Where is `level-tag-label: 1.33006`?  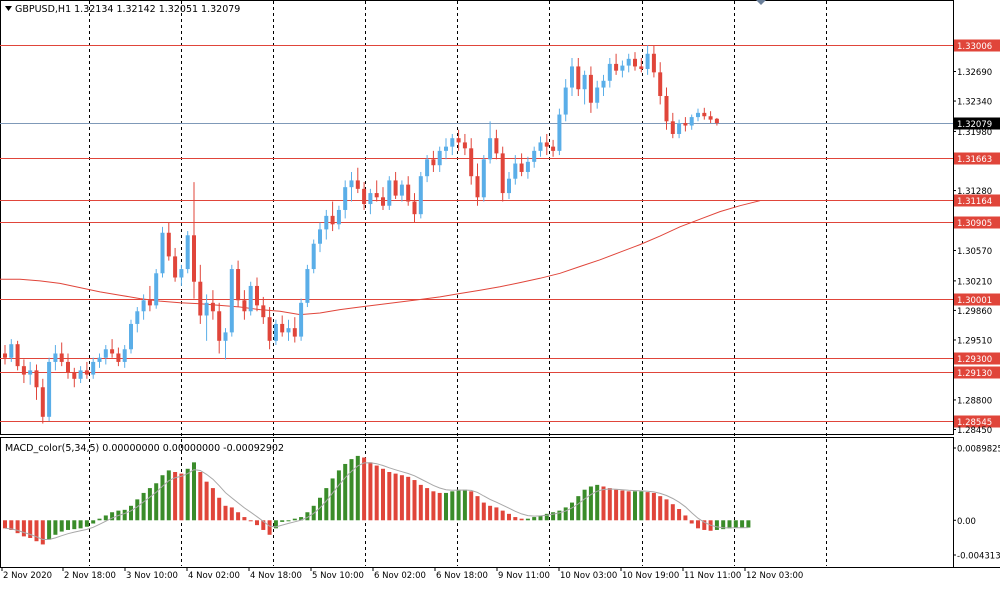 level-tag-label: 1.33006 is located at coordinates (974, 47).